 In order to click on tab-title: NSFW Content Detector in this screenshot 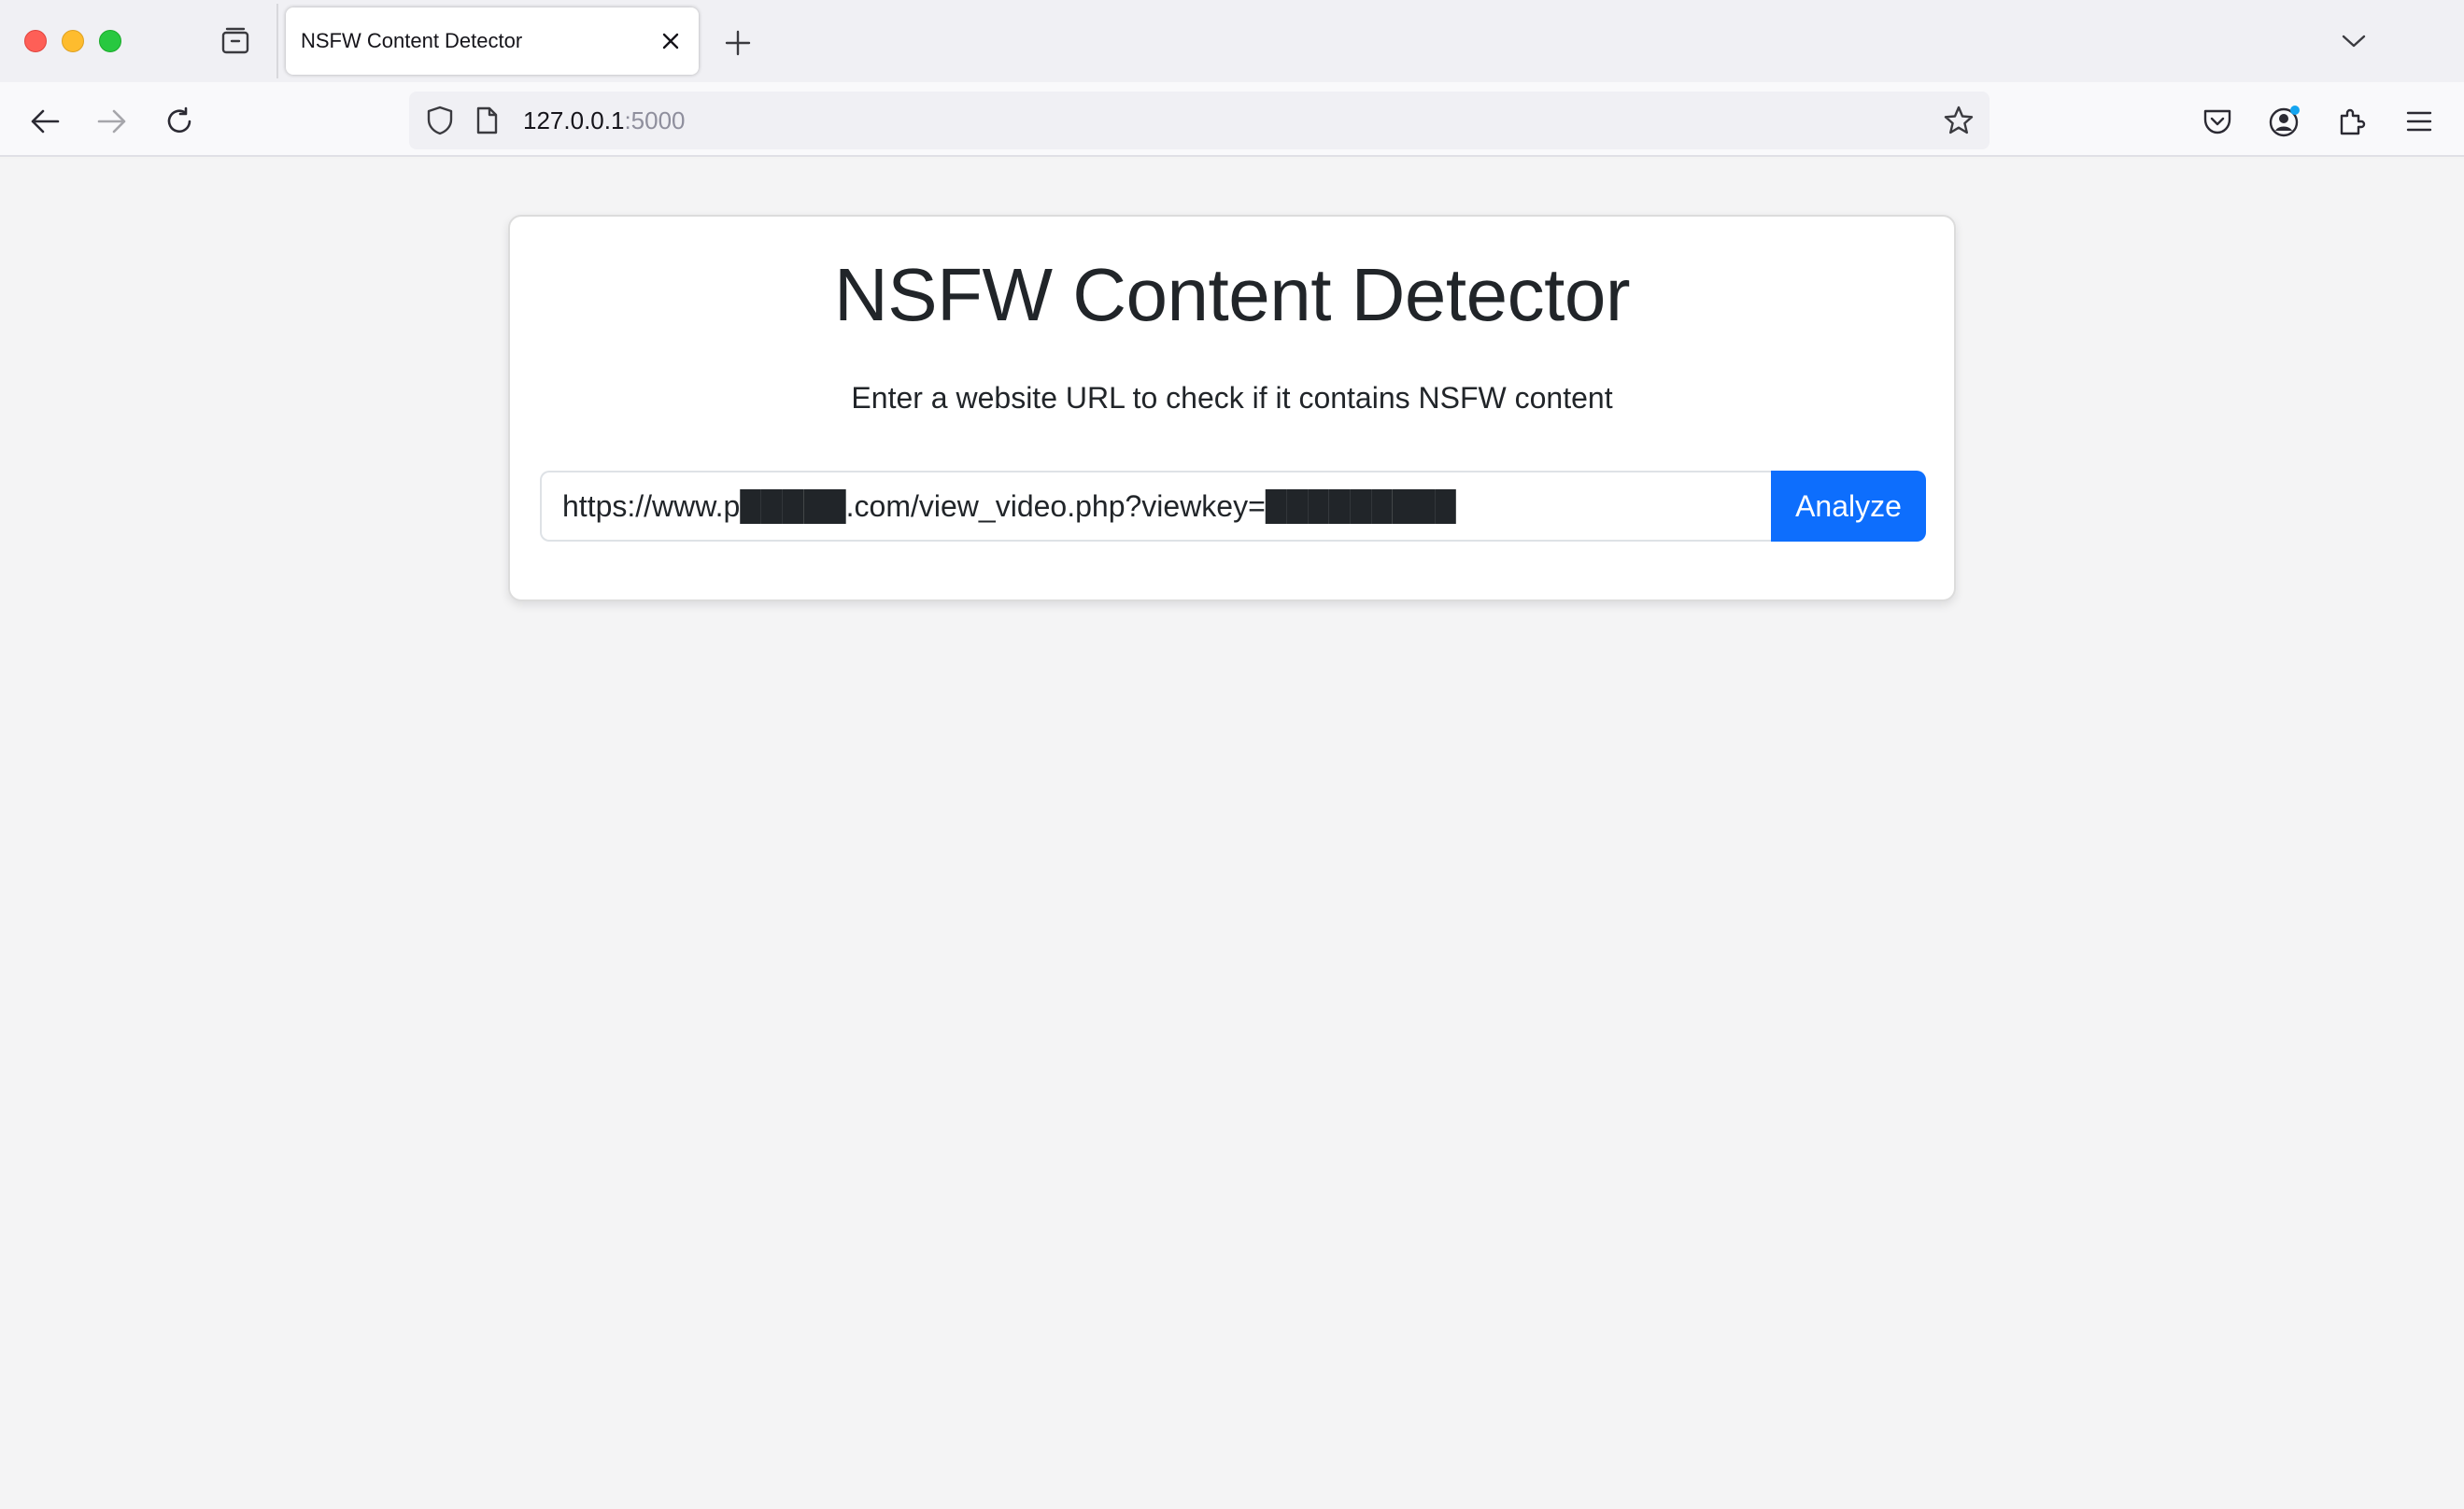, I will do `click(412, 40)`.